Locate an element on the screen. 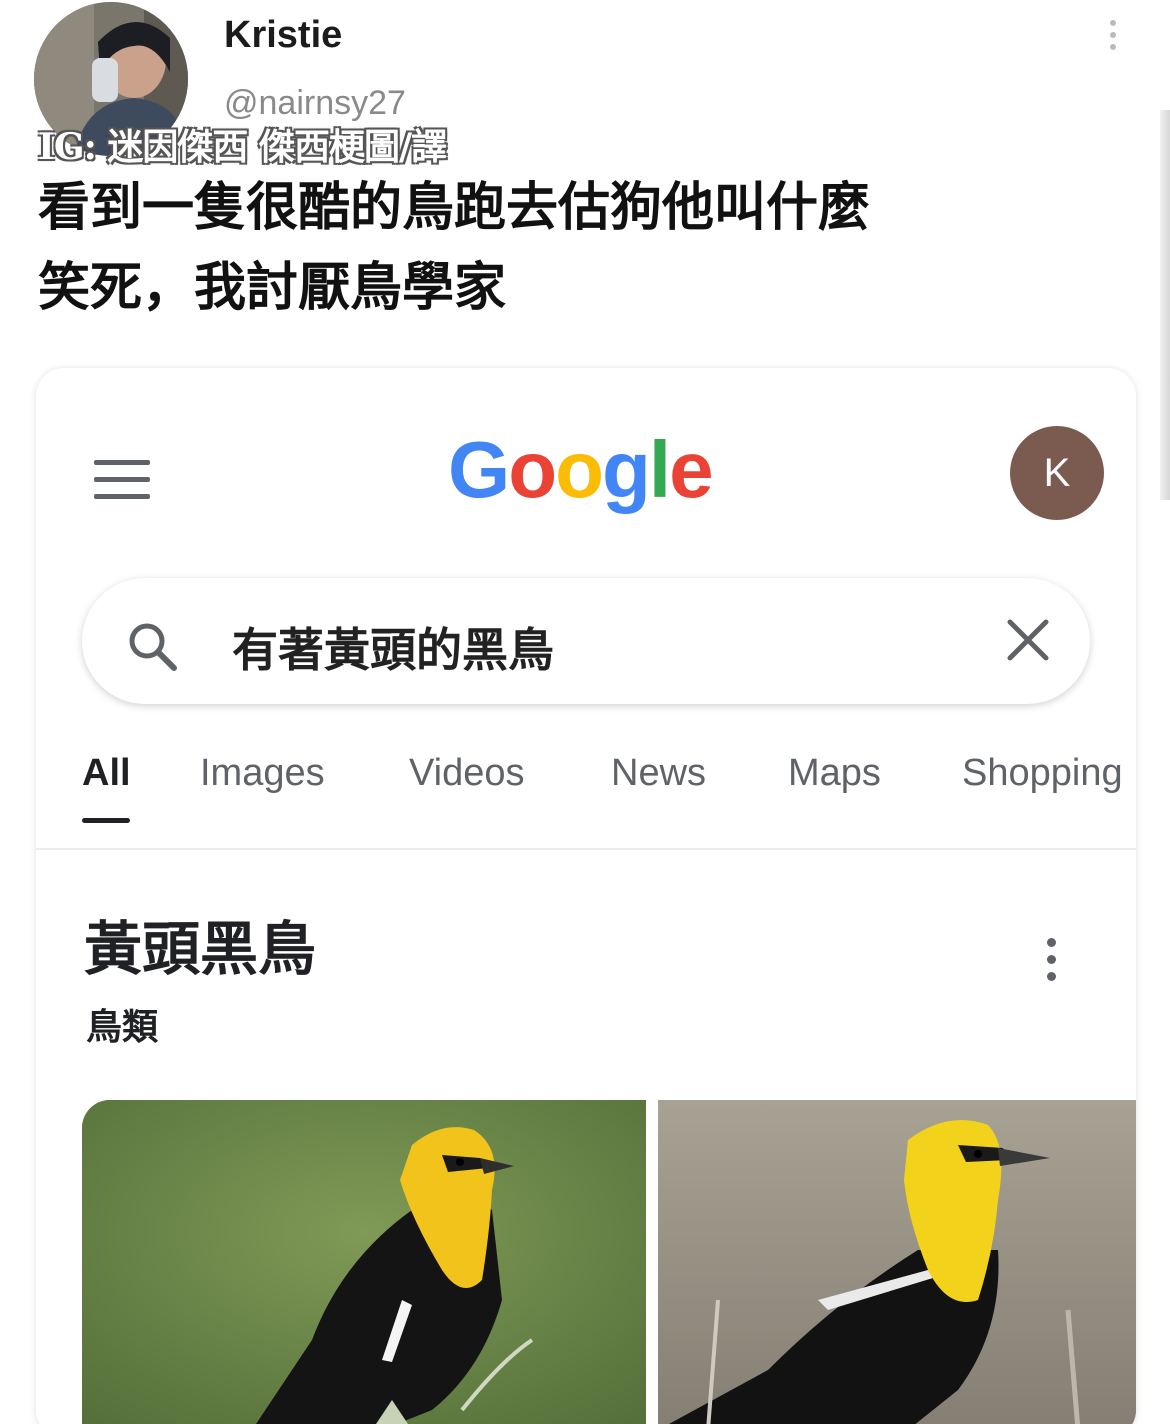  account-avatar-button: K is located at coordinates (1057, 473).